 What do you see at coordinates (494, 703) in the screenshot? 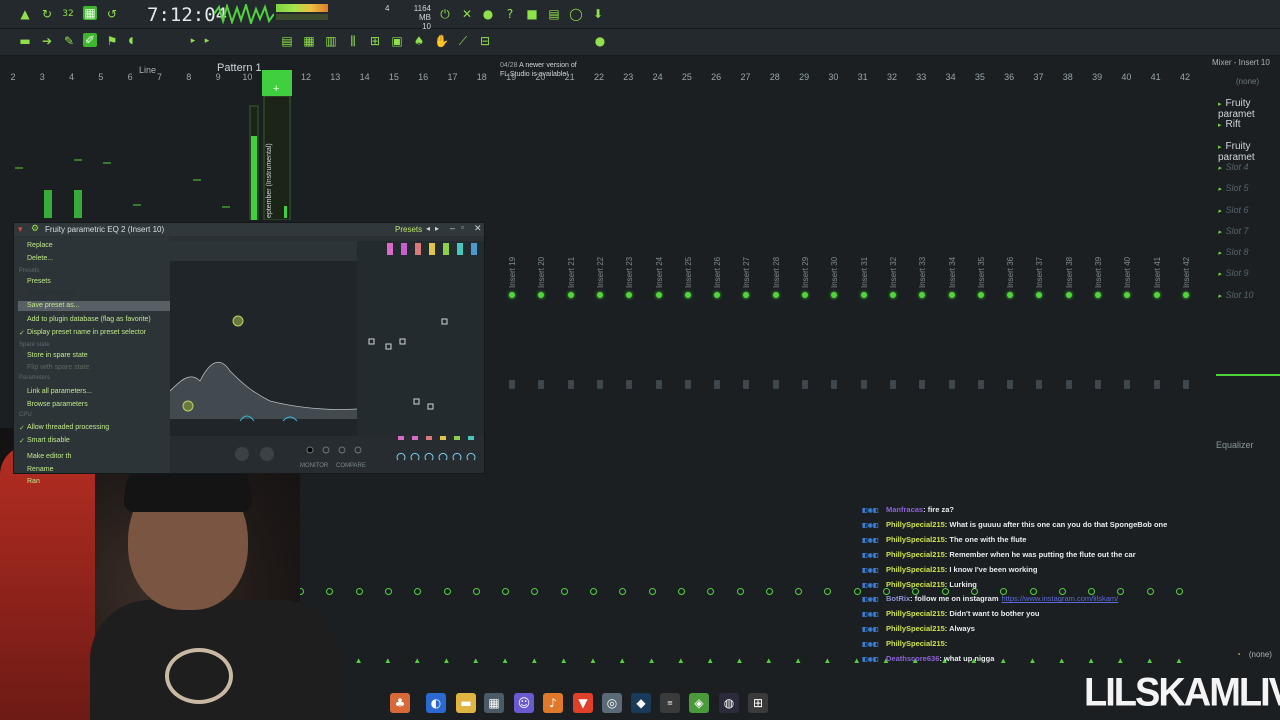
I see `calculator-icon: ▦` at bounding box center [494, 703].